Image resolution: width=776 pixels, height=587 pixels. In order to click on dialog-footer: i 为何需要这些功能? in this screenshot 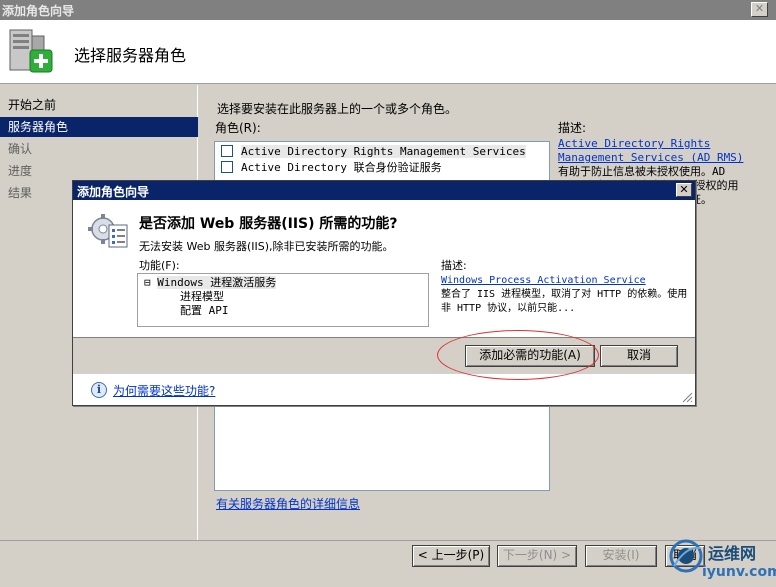, I will do `click(384, 389)`.